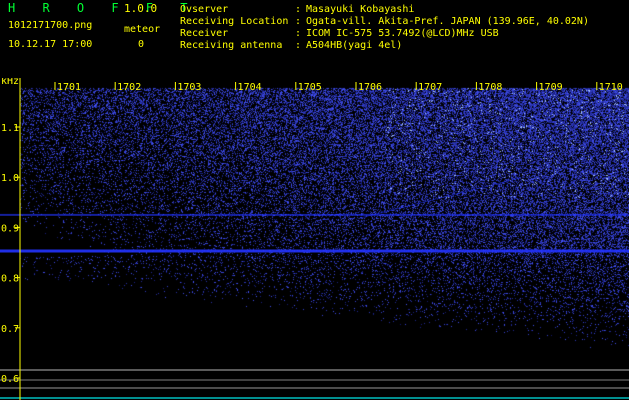 The width and height of the screenshot is (629, 400). I want to click on image-filename: 1012171700.png, so click(50, 25).